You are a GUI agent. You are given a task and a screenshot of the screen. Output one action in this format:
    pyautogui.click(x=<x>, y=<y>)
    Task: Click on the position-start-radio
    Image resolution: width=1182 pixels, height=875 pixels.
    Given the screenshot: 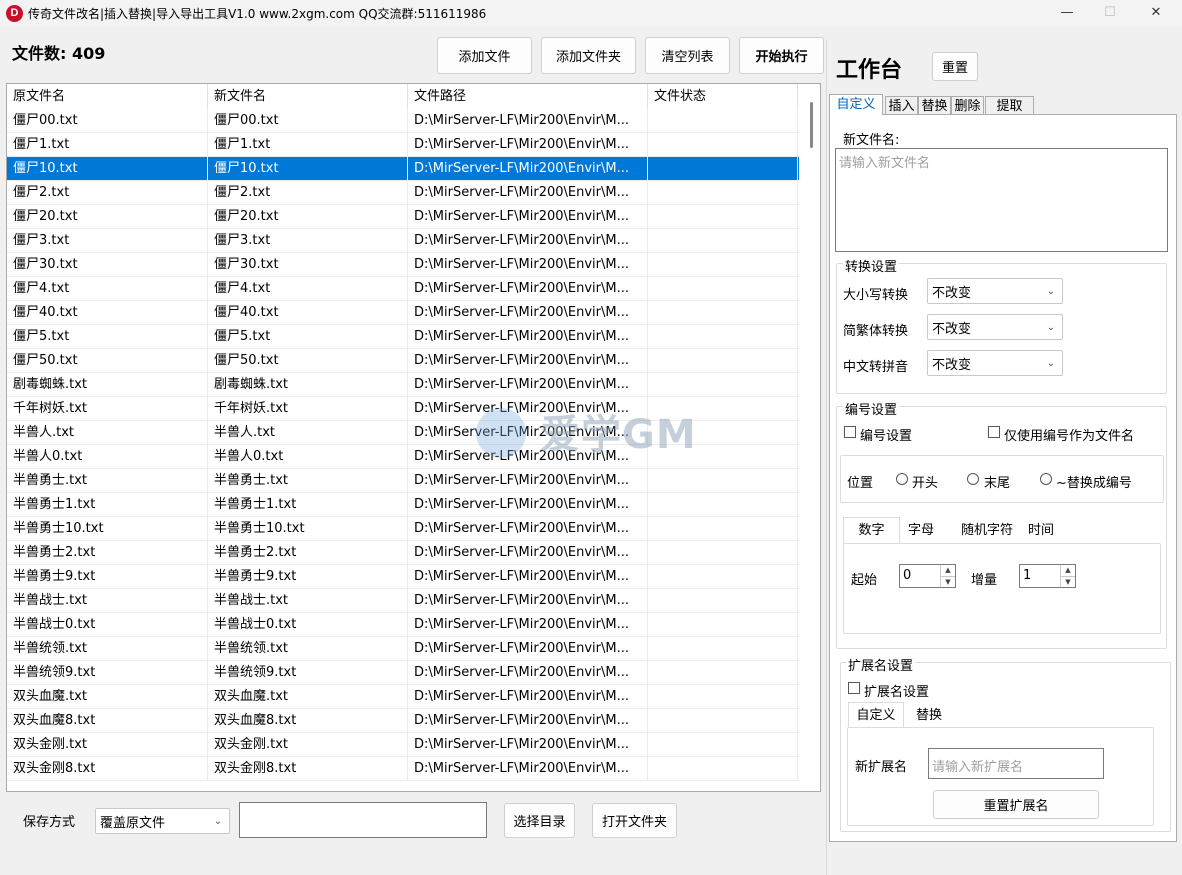 What is the action you would take?
    pyautogui.click(x=902, y=479)
    